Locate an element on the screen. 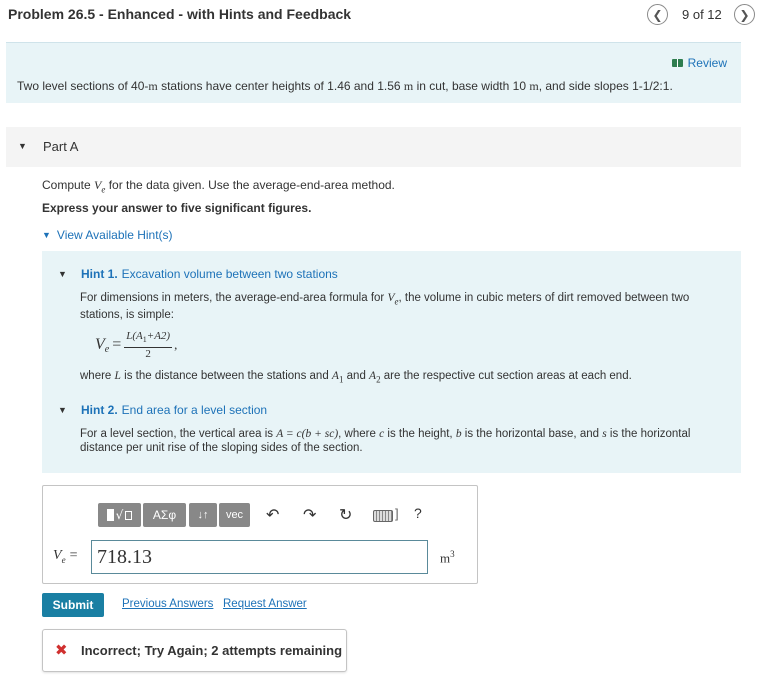 This screenshot has height=683, width=760. previous-problem-button: ❮ is located at coordinates (657, 14).